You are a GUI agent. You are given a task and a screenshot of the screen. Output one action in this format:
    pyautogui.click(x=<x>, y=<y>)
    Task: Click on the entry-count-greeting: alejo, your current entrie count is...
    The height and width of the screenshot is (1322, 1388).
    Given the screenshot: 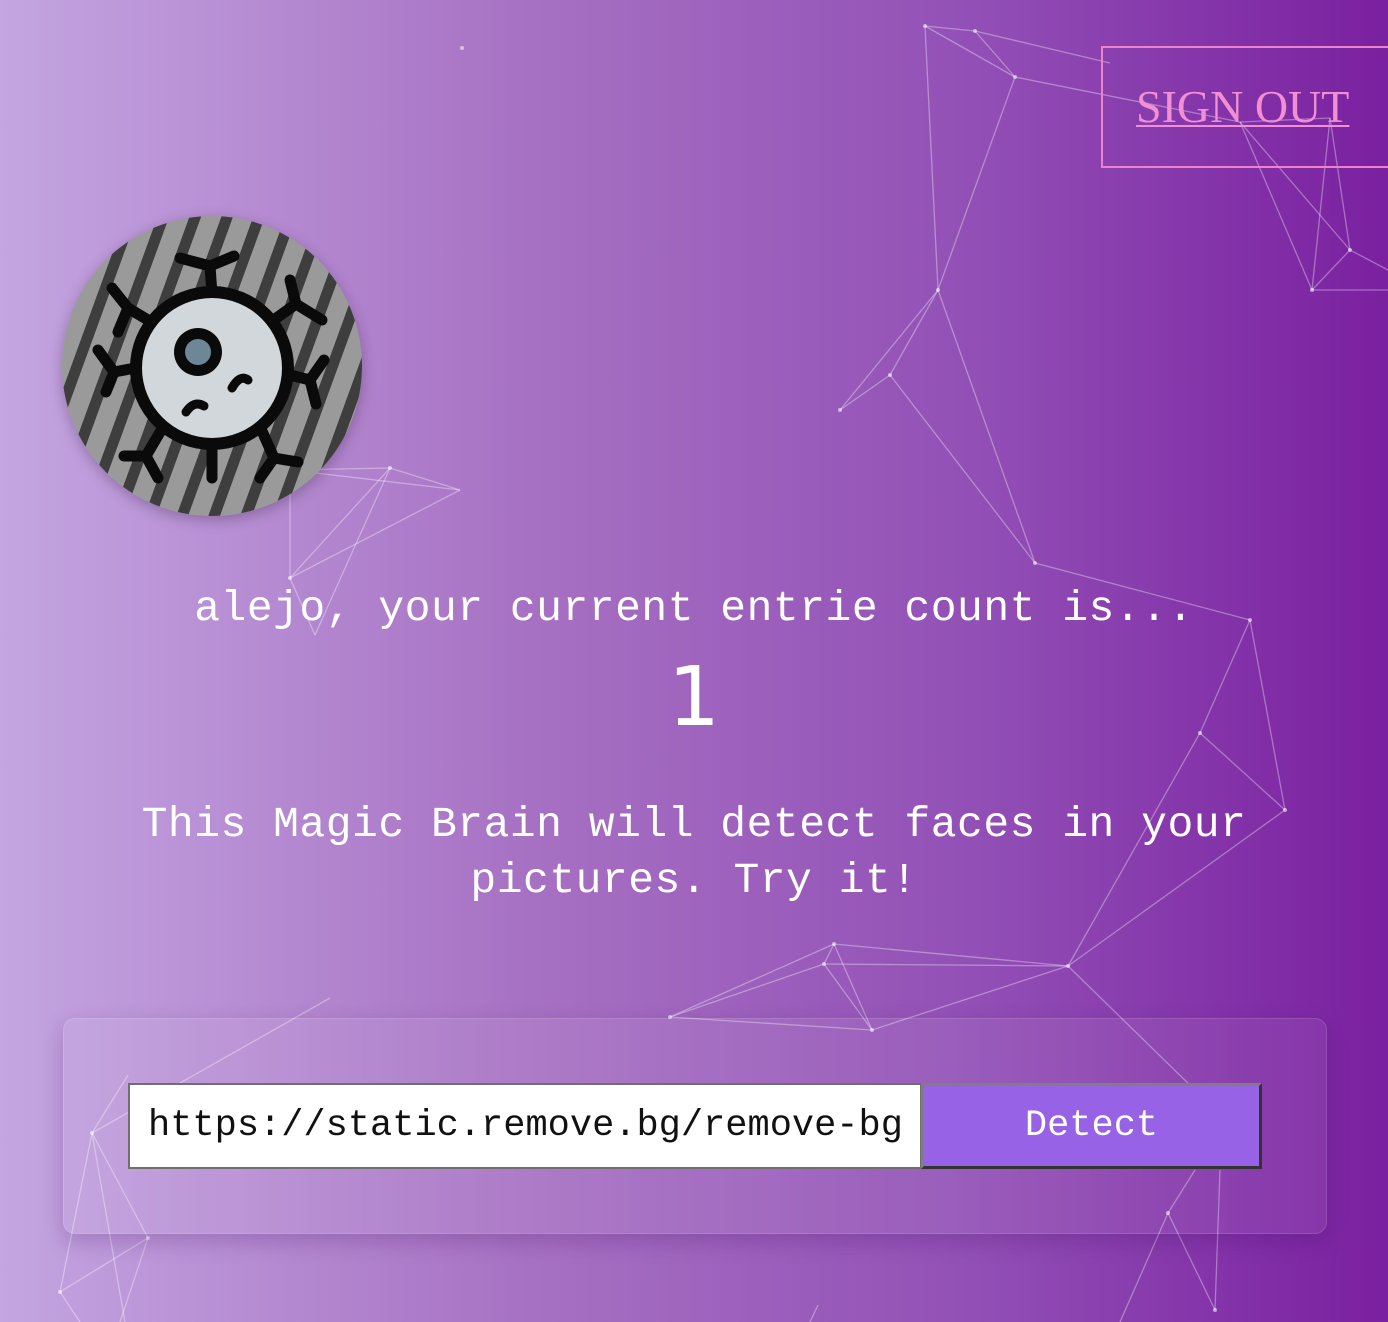 What is the action you would take?
    pyautogui.click(x=694, y=608)
    